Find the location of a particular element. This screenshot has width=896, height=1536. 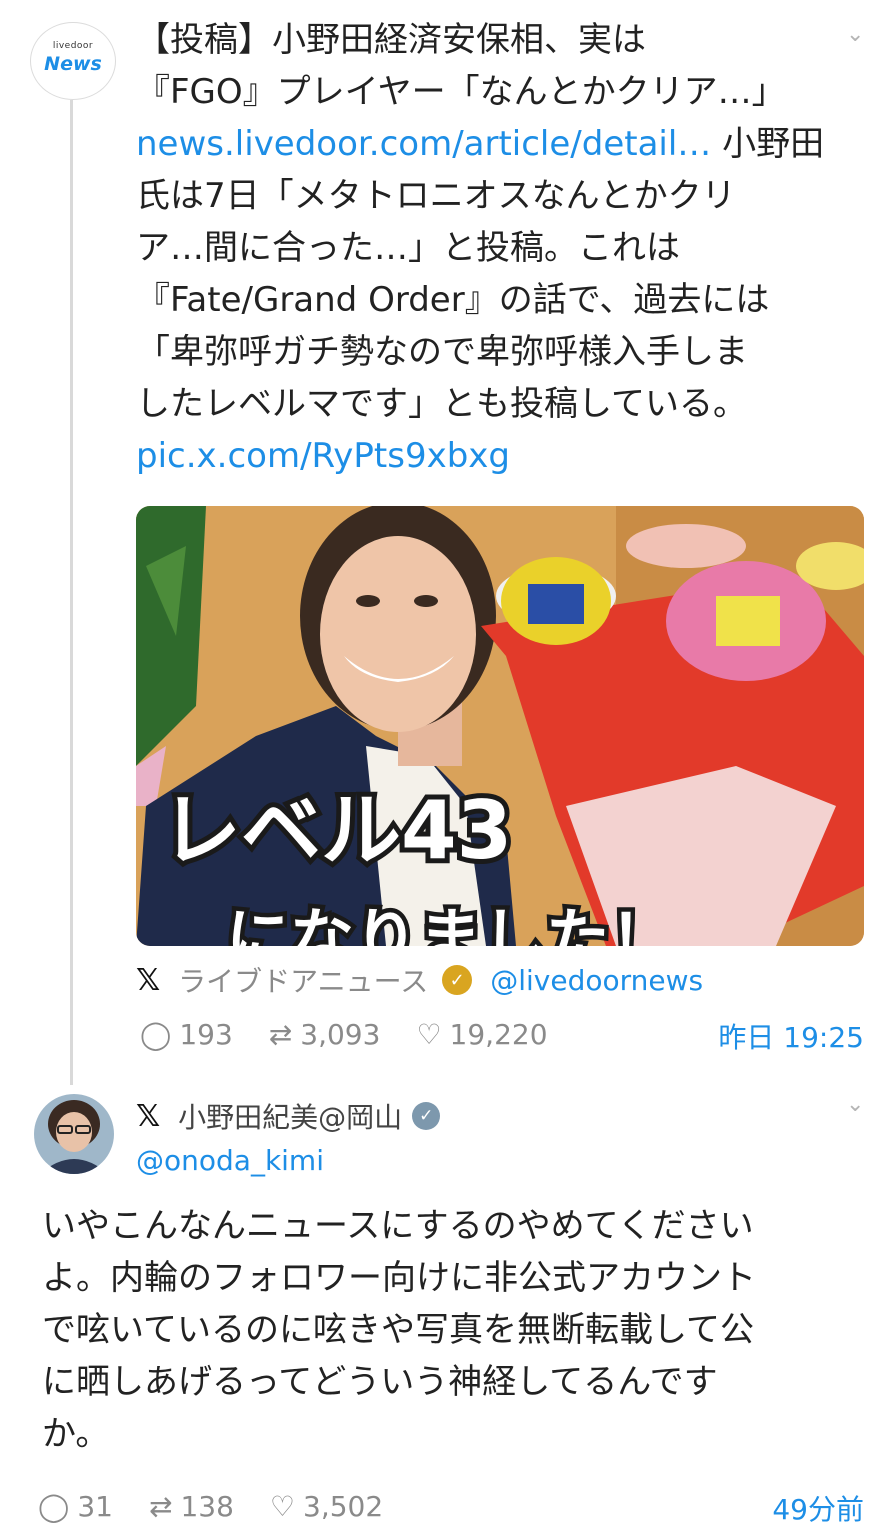

tweet-text-line: 『FGO』プレイヤー「なんとかクリア…」 is located at coordinates (461, 92).